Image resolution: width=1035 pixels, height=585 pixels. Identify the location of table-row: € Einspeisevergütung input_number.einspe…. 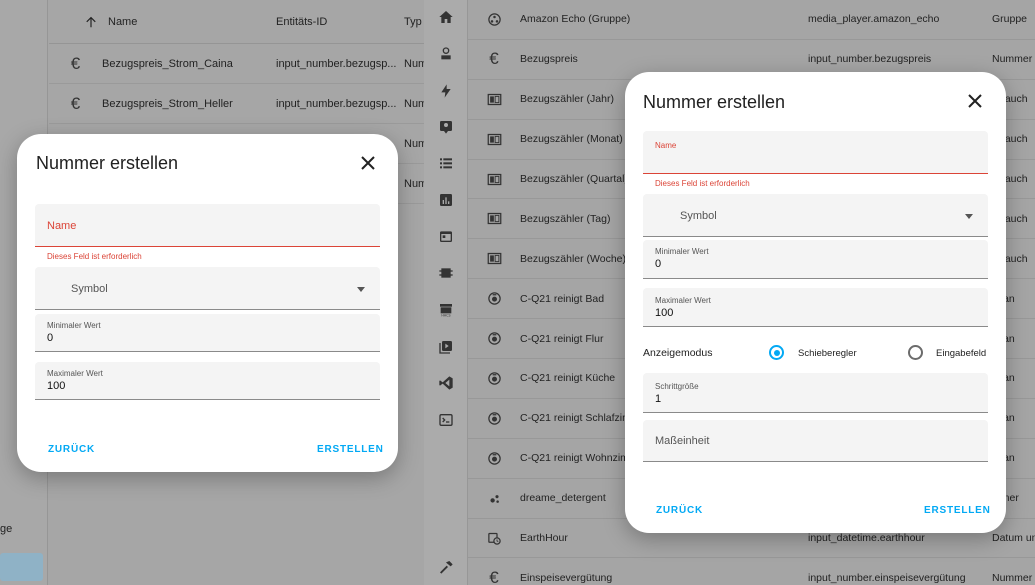
(751, 571).